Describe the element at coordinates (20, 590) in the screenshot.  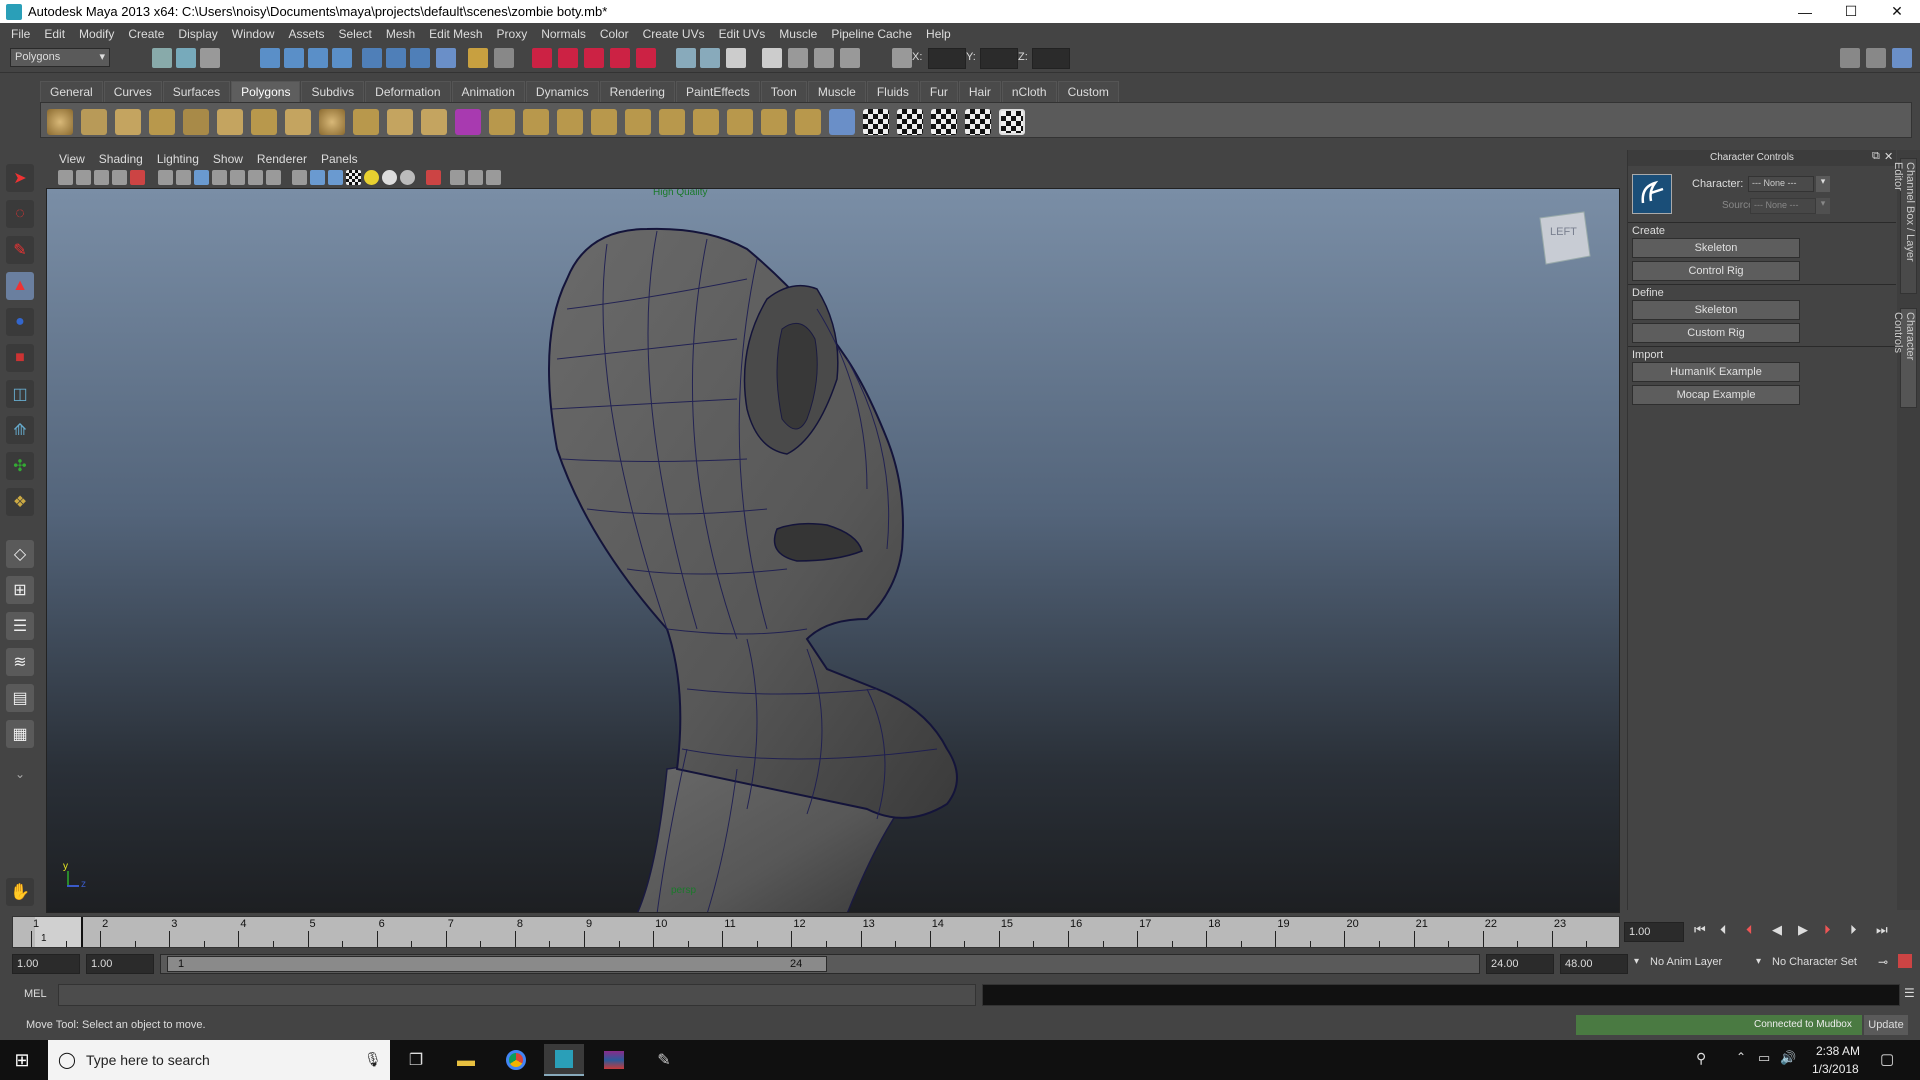
I see `four-view-layout-icon: ⊞` at that location.